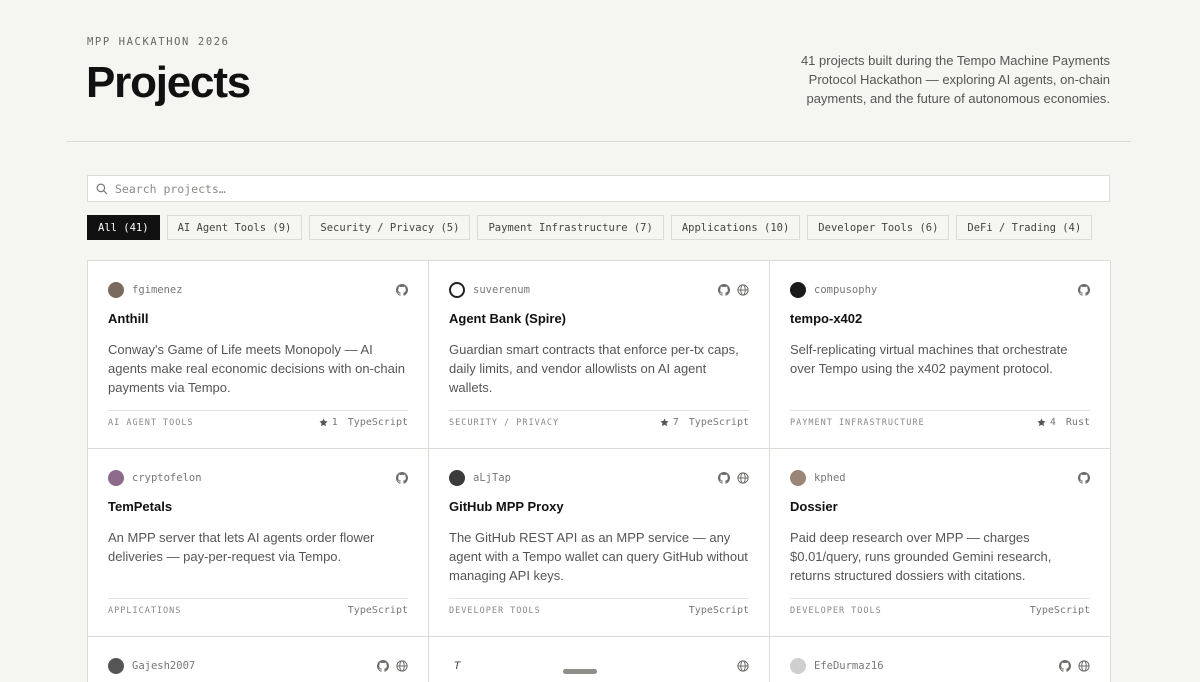 The height and width of the screenshot is (682, 1200). What do you see at coordinates (675, 422) in the screenshot?
I see `star-count: 7` at bounding box center [675, 422].